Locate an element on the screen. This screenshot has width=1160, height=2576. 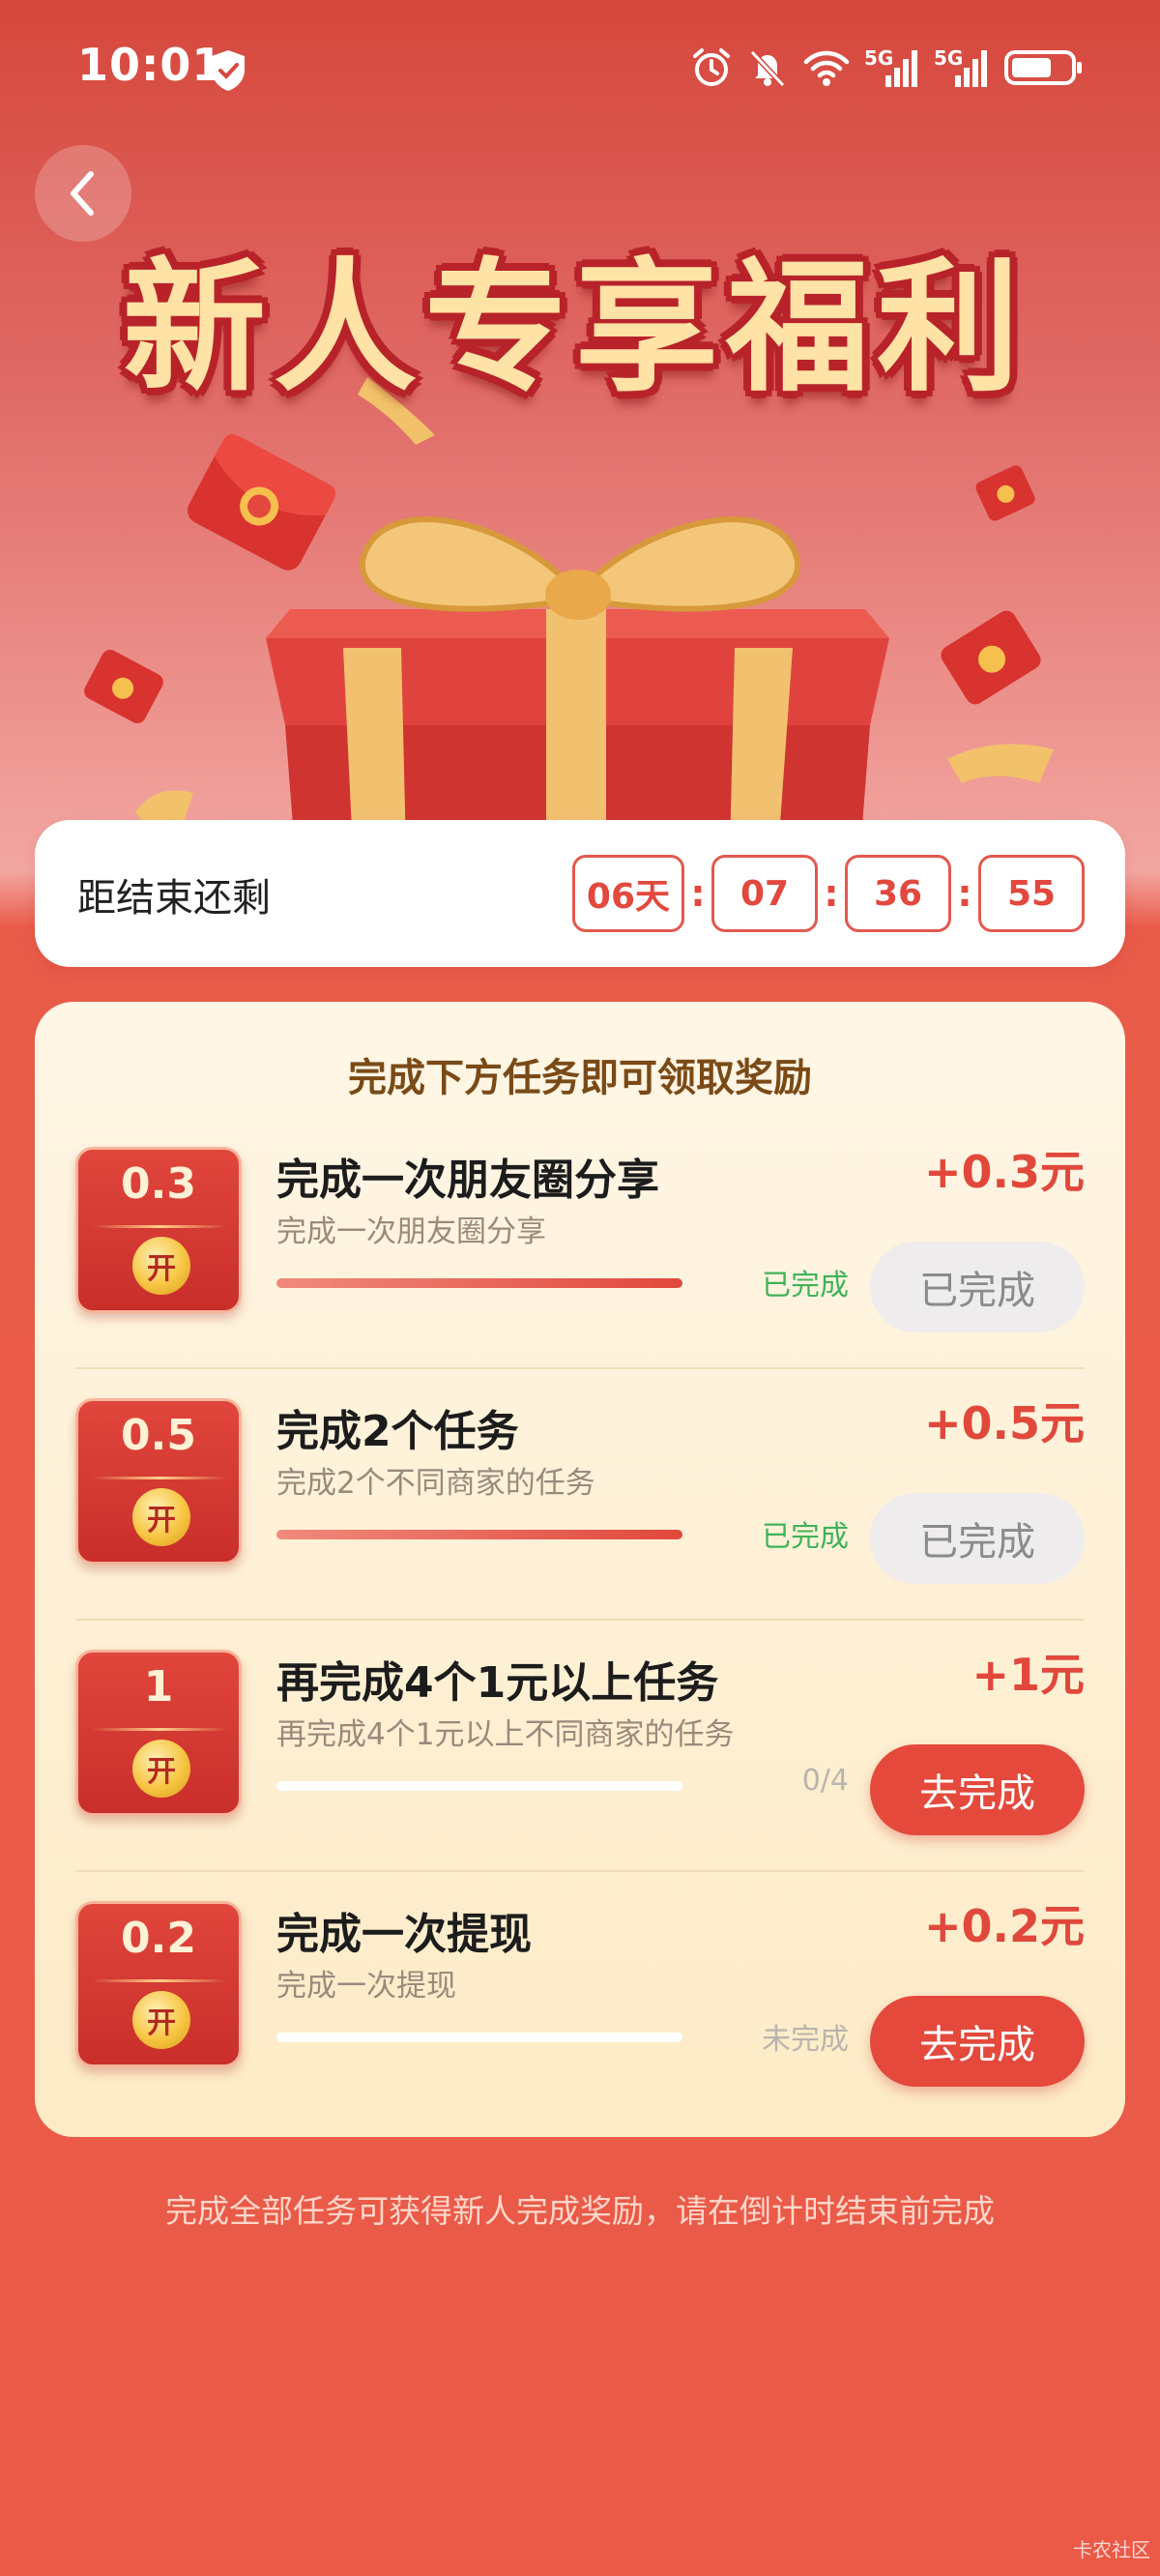
task-row: 0.5 开 完成2个任务 完成2个不同商家的任务 已完成 +0.5元 已完成 is located at coordinates (580, 1495).